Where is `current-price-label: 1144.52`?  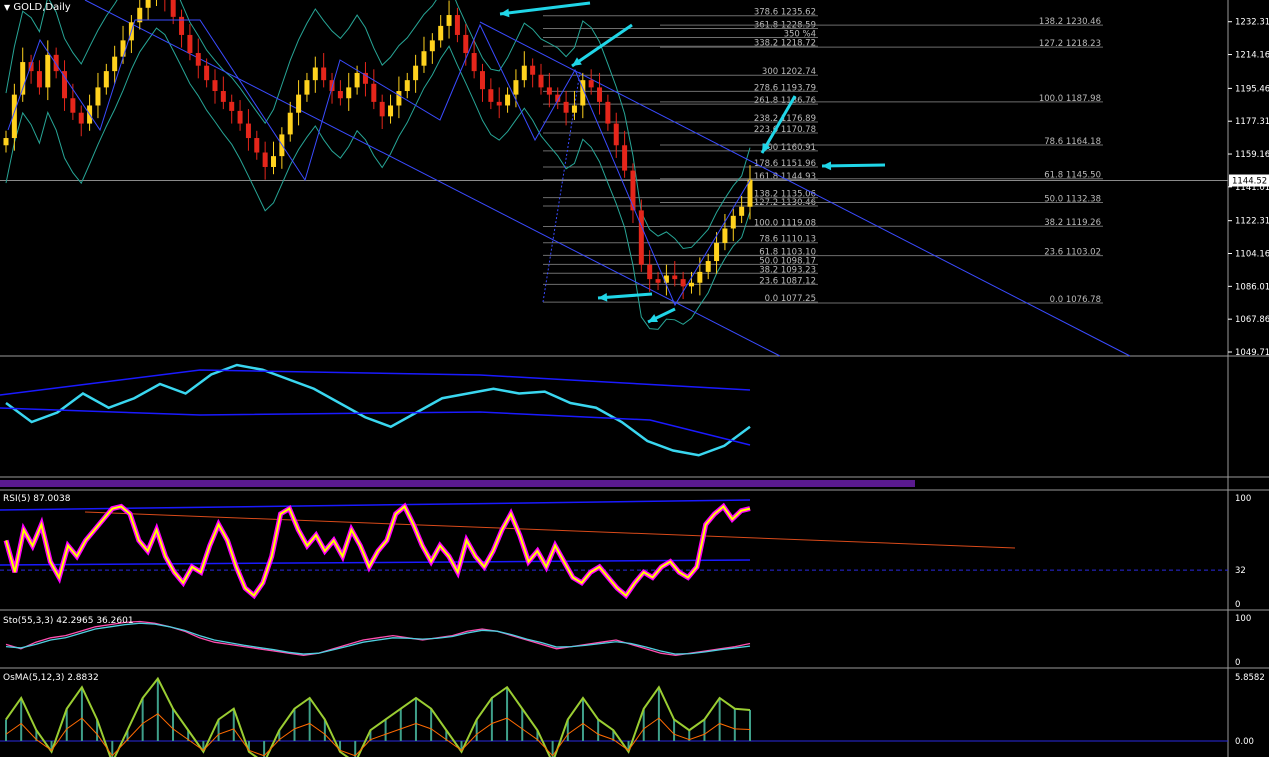
current-price-label: 1144.52 is located at coordinates (1249, 182).